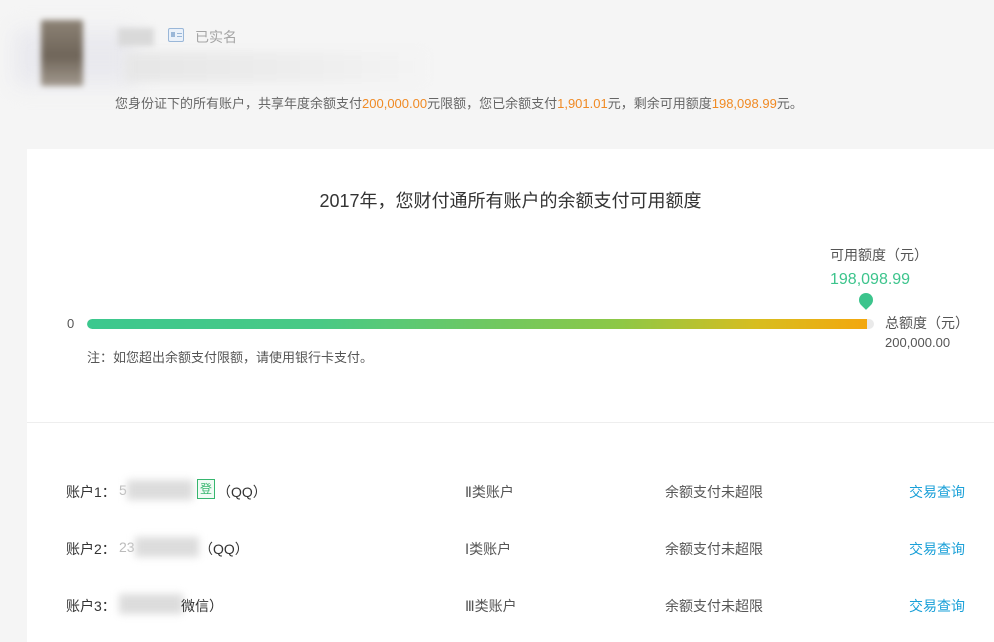 The image size is (994, 642). Describe the element at coordinates (477, 324) in the screenshot. I see `quota-progress-fill` at that location.